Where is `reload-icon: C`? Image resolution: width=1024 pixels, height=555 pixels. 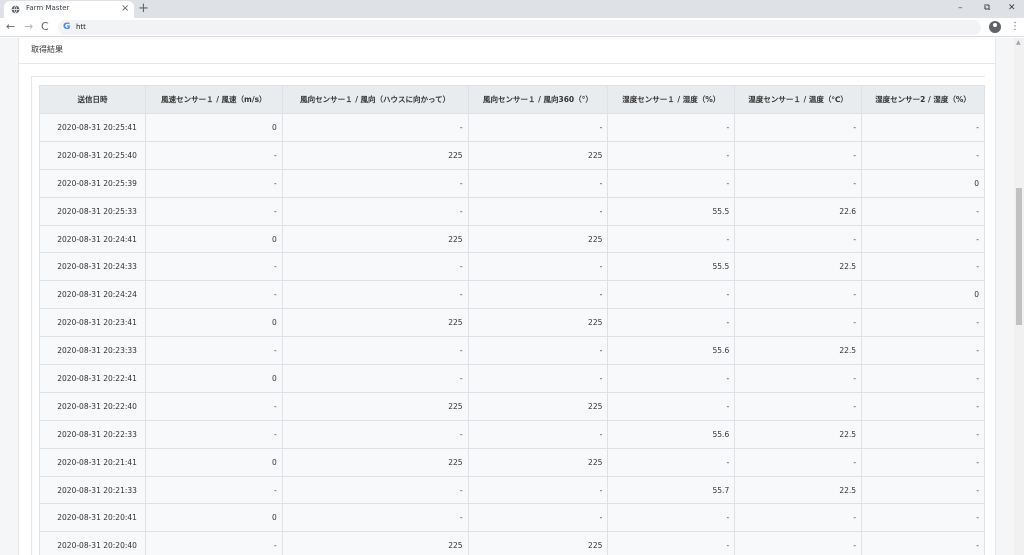
reload-icon: C is located at coordinates (45, 27).